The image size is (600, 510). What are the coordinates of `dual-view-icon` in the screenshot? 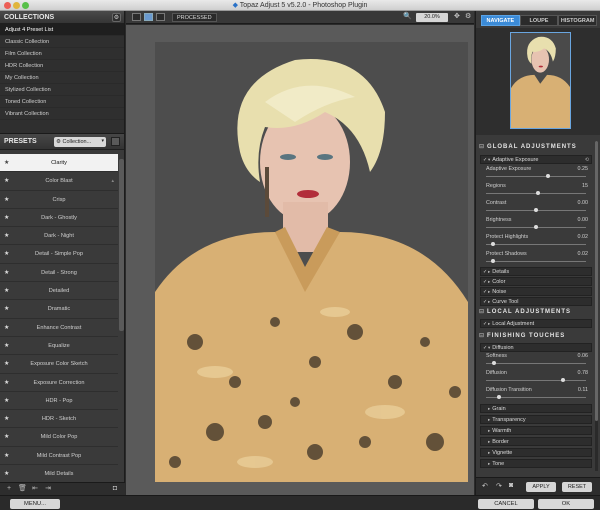 It's located at (160, 17).